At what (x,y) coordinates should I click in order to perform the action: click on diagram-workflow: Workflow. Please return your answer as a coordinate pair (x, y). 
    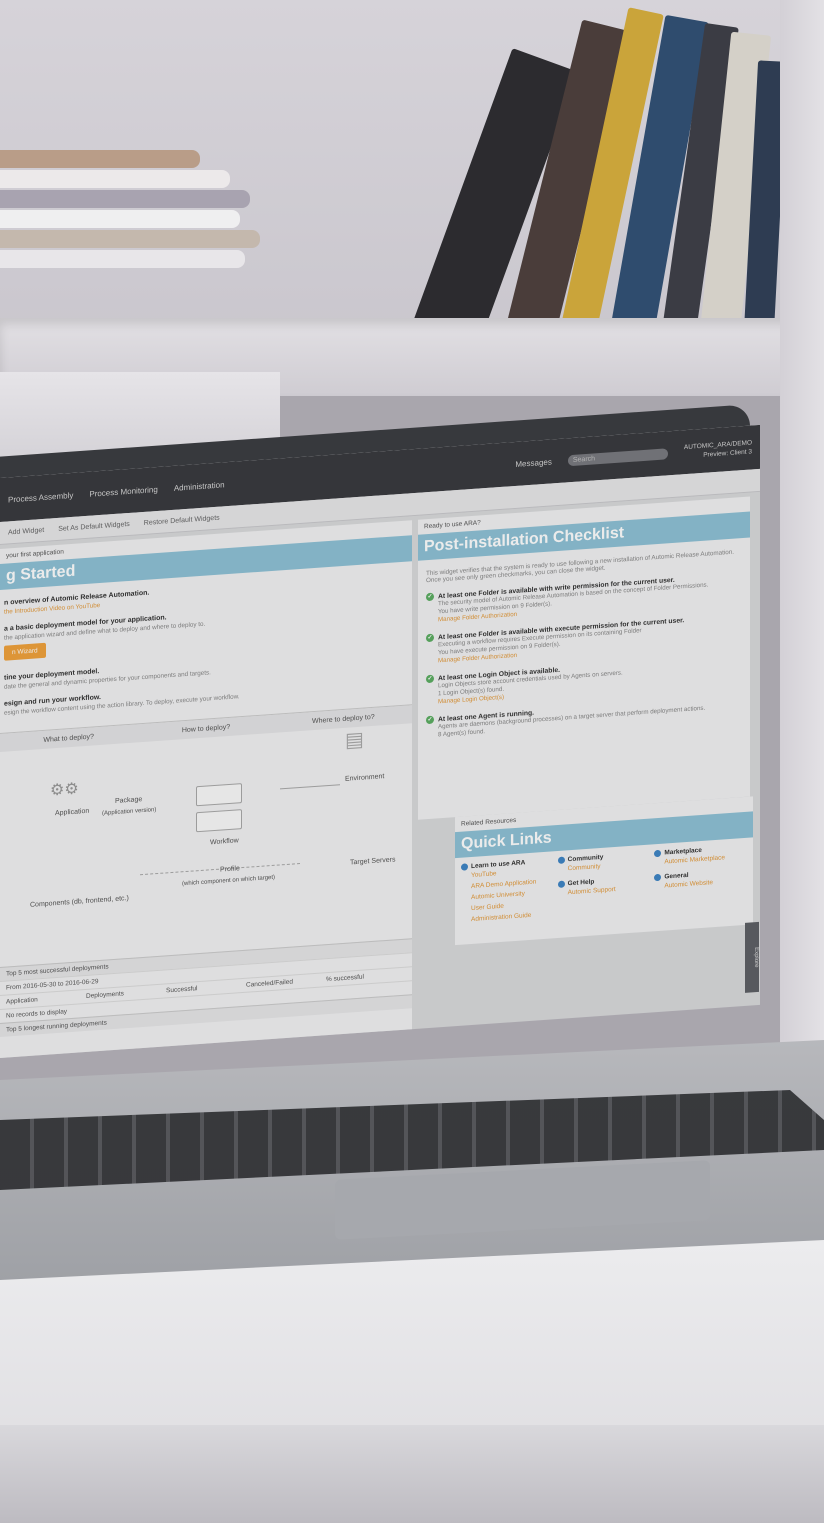
    Looking at the image, I should click on (224, 842).